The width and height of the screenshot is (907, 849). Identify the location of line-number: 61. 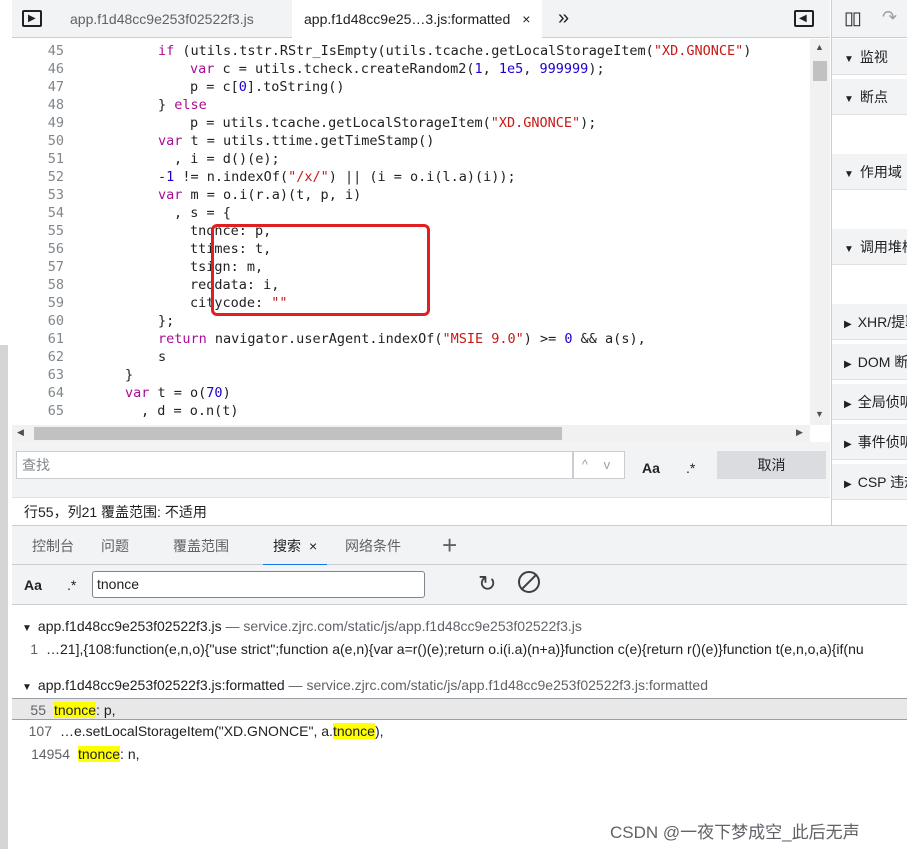
(38, 339).